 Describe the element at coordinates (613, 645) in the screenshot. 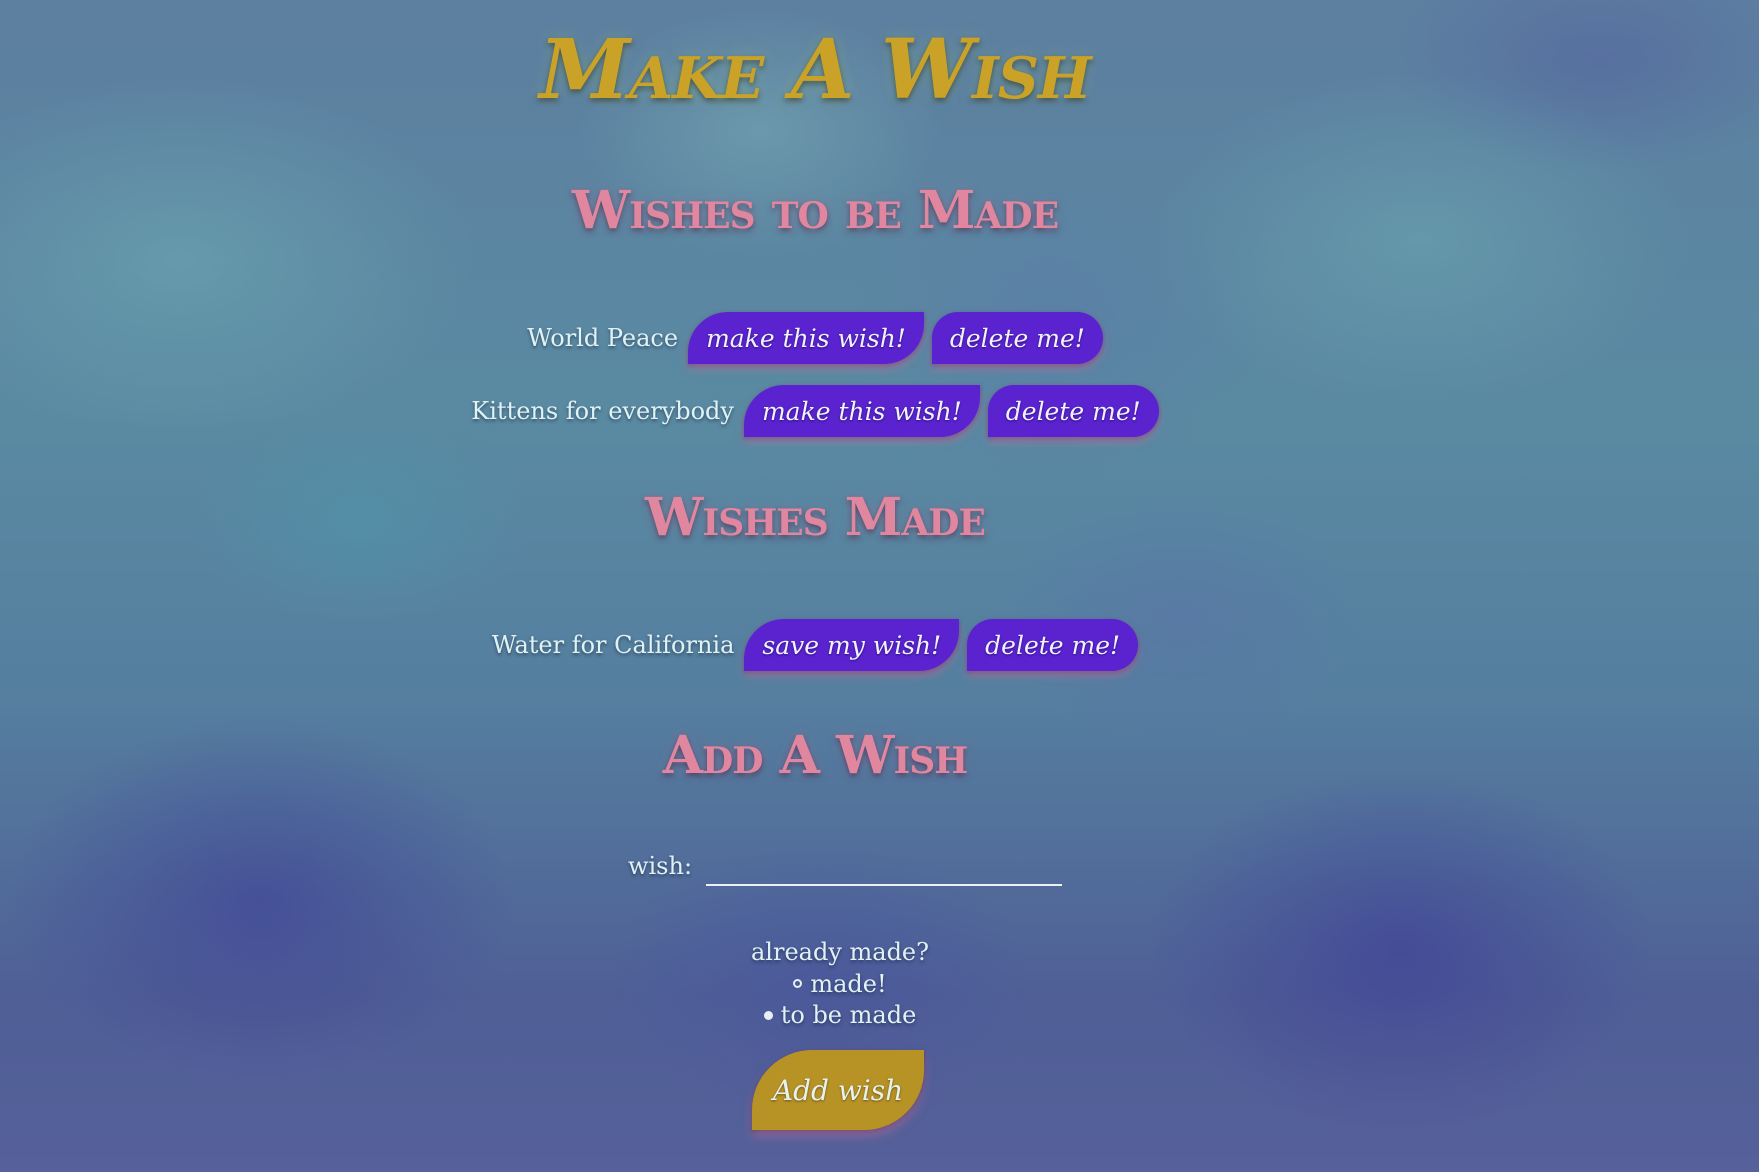

I see `wish-label: Water for California` at that location.